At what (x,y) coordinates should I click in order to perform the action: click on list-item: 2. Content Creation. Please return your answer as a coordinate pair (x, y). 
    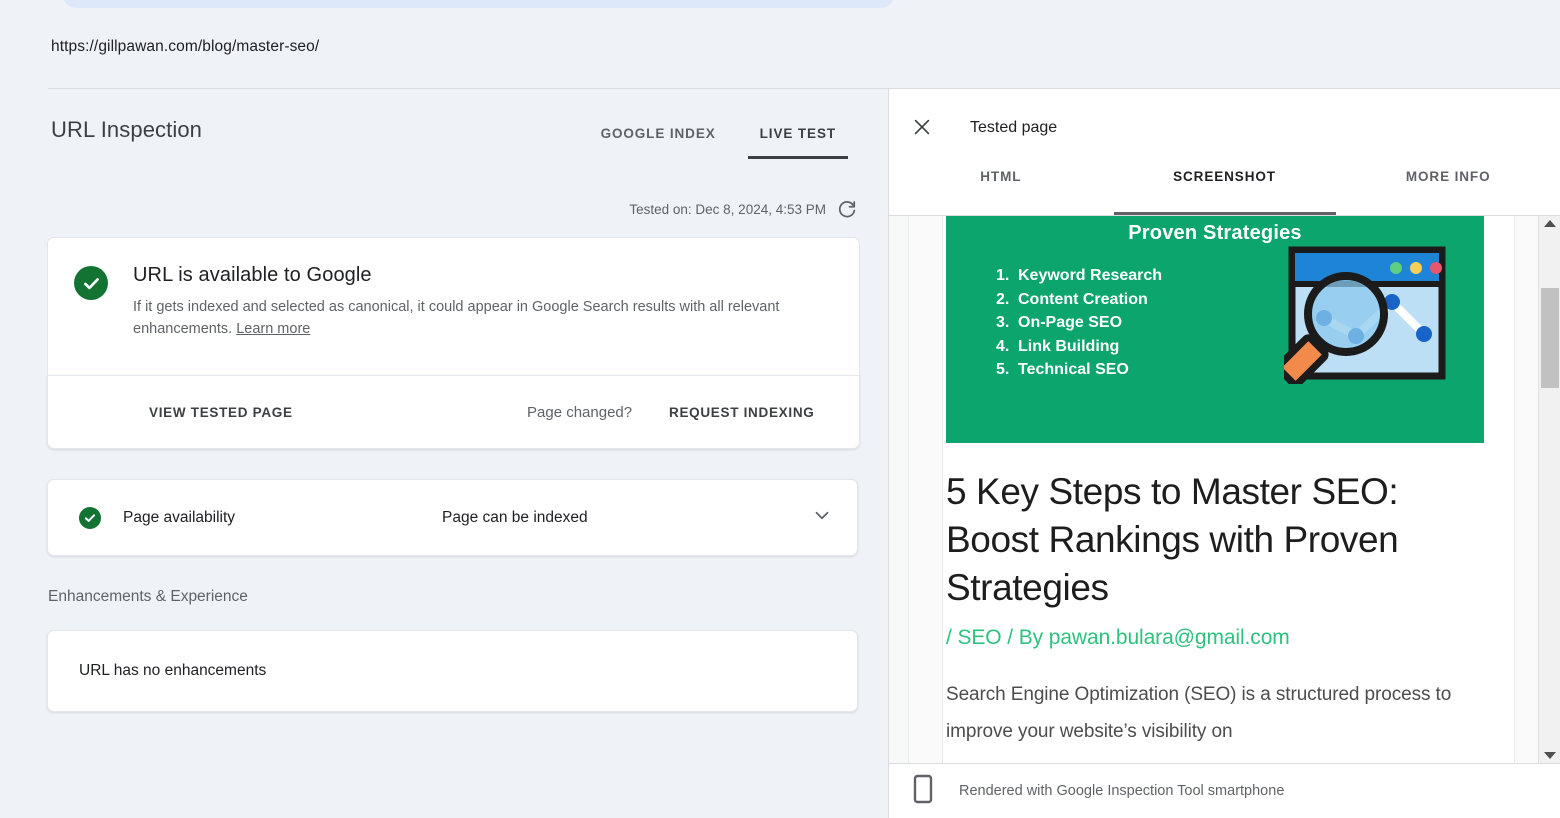
    Looking at the image, I should click on (1079, 300).